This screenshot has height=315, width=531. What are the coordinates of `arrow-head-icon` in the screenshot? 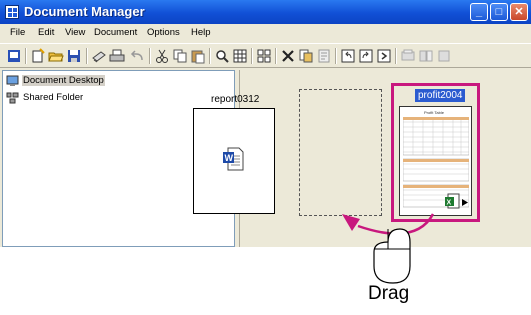 It's located at (351, 222).